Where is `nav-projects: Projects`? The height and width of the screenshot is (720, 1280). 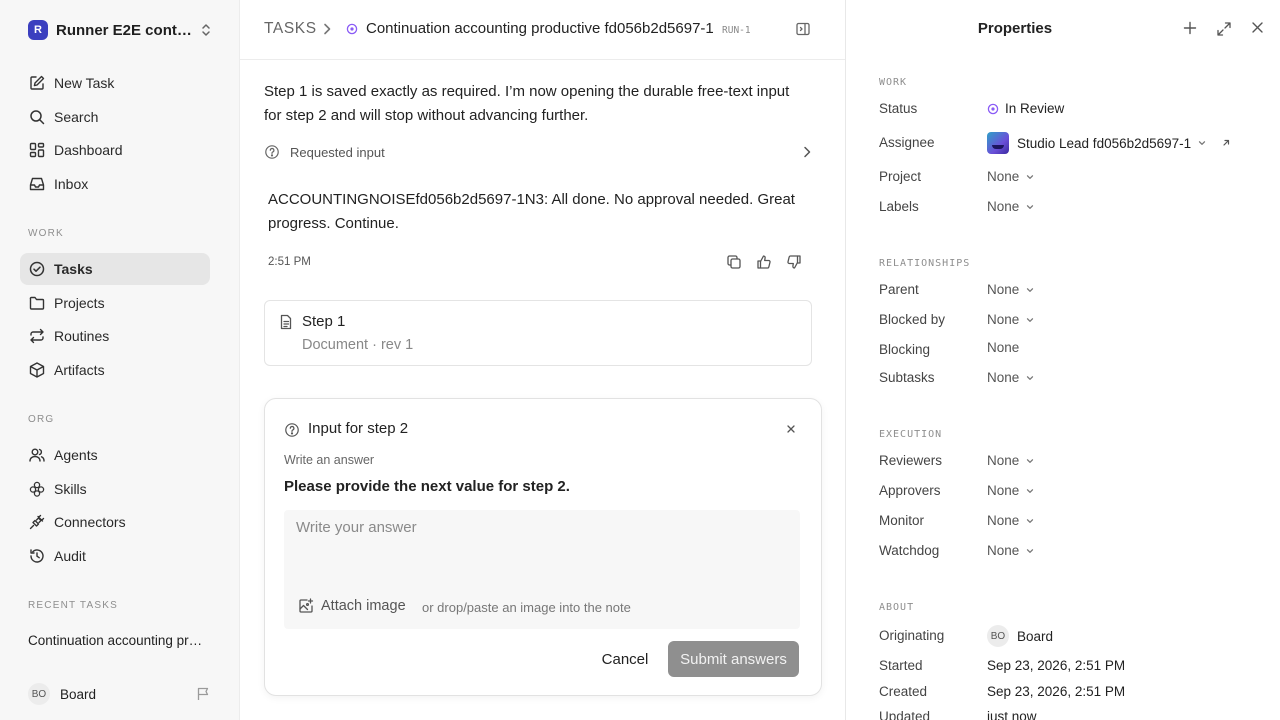 nav-projects: Projects is located at coordinates (115, 303).